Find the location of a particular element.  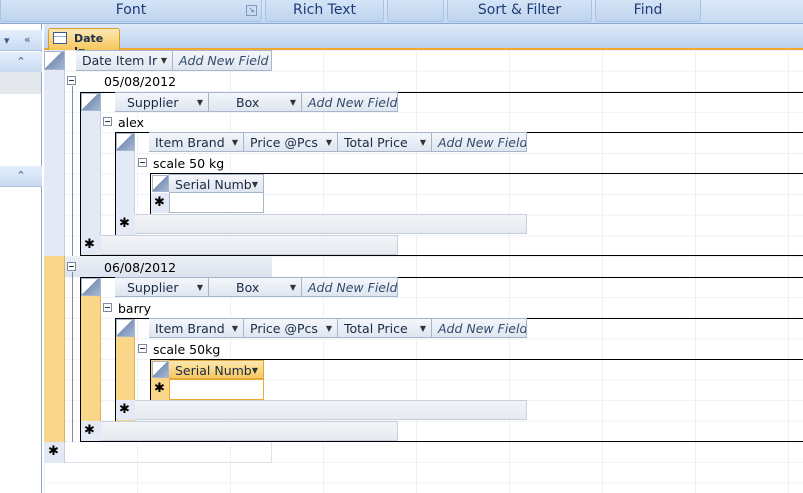

item-brand-cell: scale 50 kg is located at coordinates (188, 163).